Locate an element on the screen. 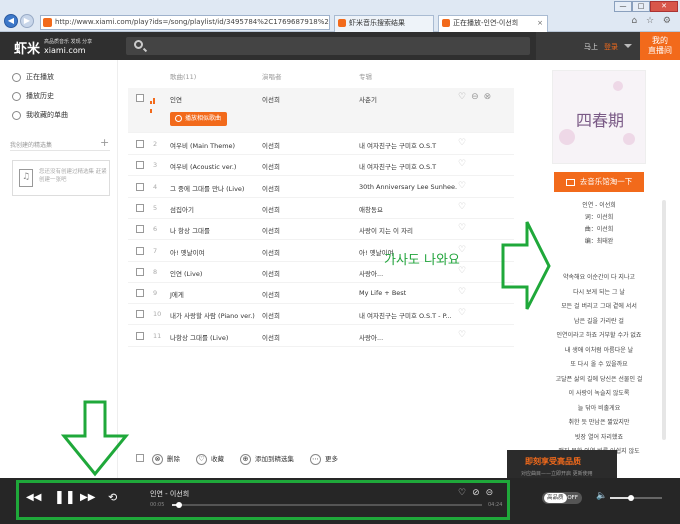 This screenshot has height=524, width=680. annotation-text: 가사도 나와요 is located at coordinates (422, 260).